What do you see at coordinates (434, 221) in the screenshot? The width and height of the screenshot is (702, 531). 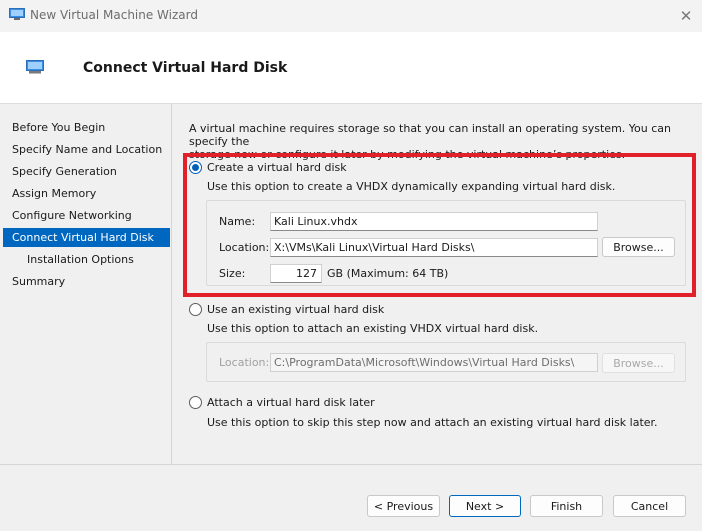 I see `name-input: Kali Linux.vhdx` at bounding box center [434, 221].